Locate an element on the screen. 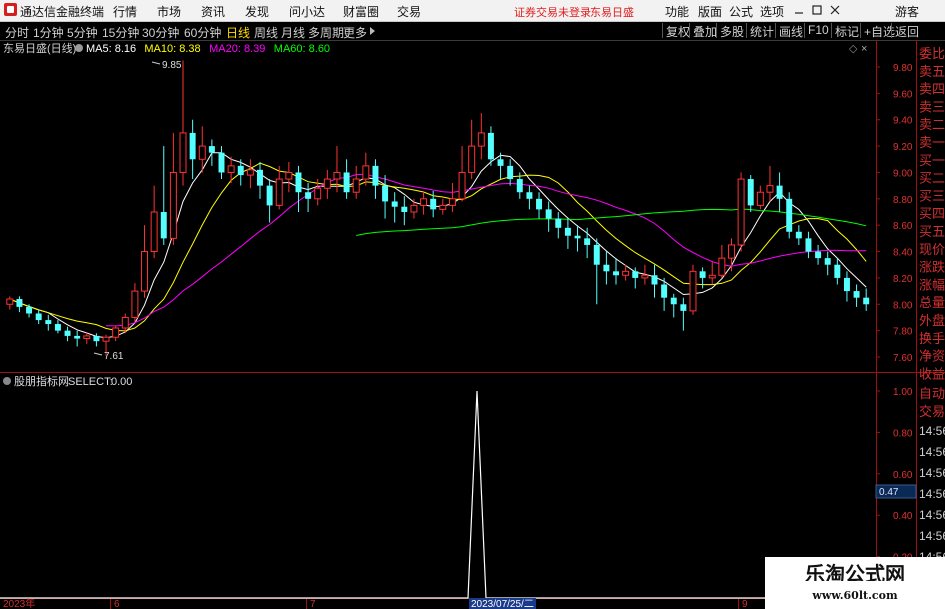  side-label: 买五 is located at coordinates (932, 232).